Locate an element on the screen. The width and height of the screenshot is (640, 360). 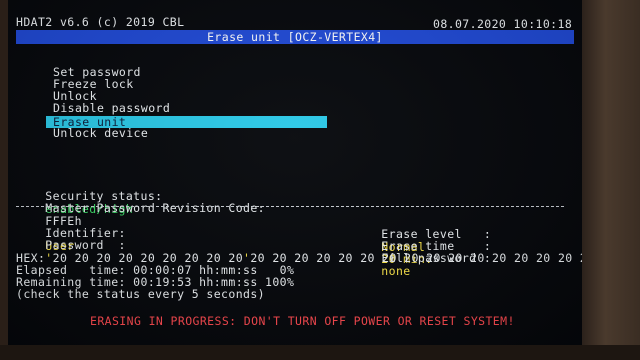
menu-item-disable-password: Disable password is located at coordinates (111, 108).